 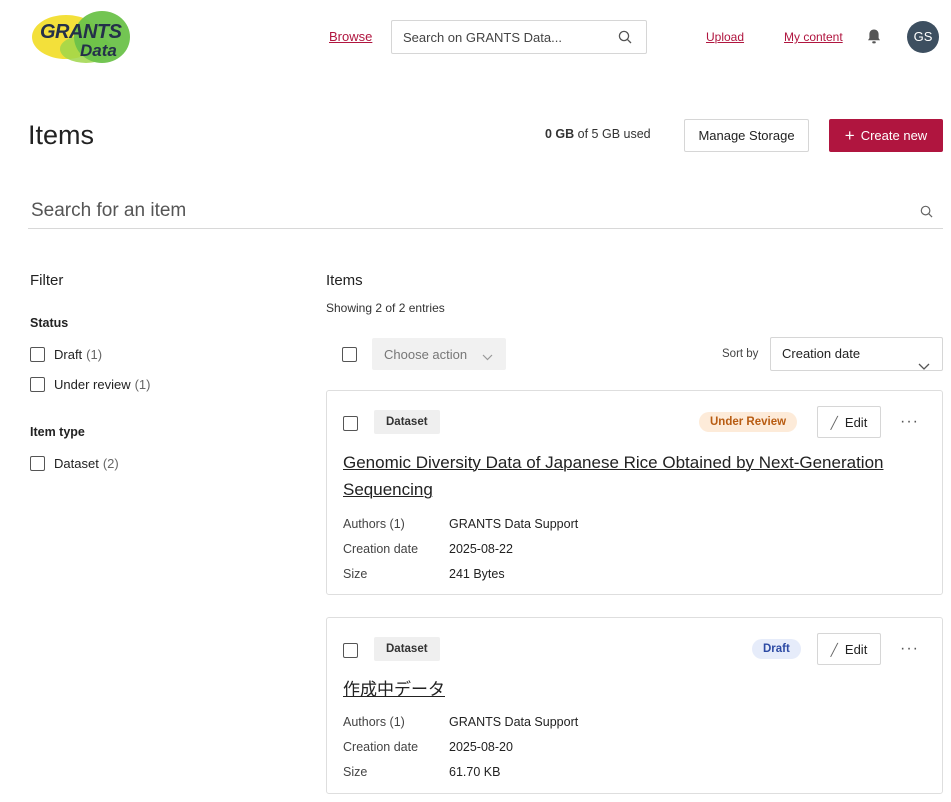 I want to click on meta-value: 241 Bytes, so click(x=477, y=574).